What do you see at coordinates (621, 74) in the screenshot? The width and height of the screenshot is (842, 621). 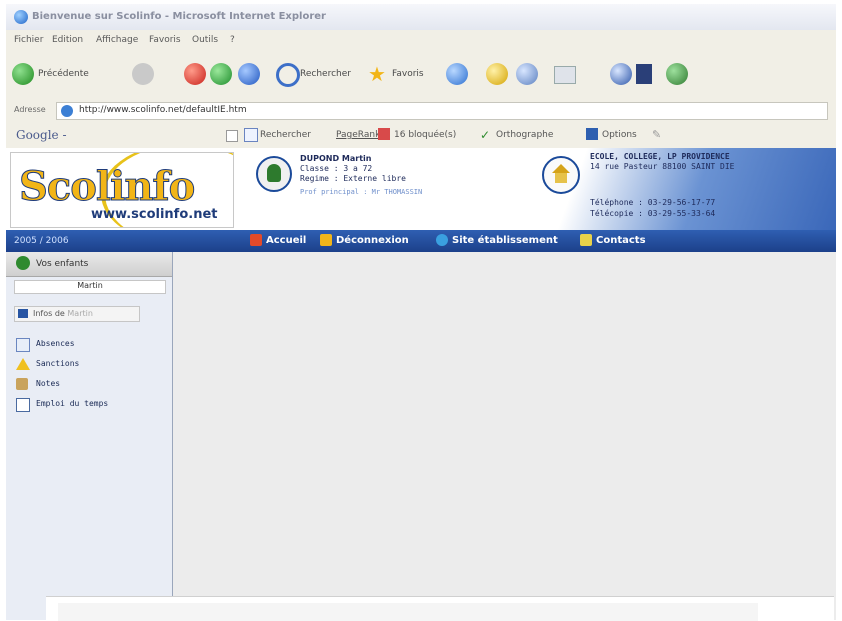 I see `messenger-icon` at bounding box center [621, 74].